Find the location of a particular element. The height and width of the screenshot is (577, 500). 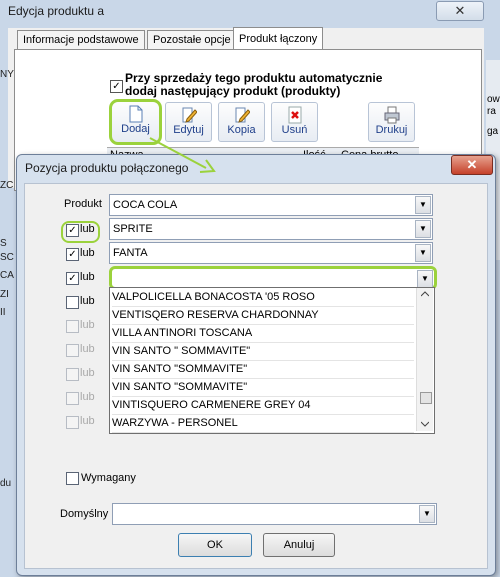

lub-label-2: lub is located at coordinates (87, 253).